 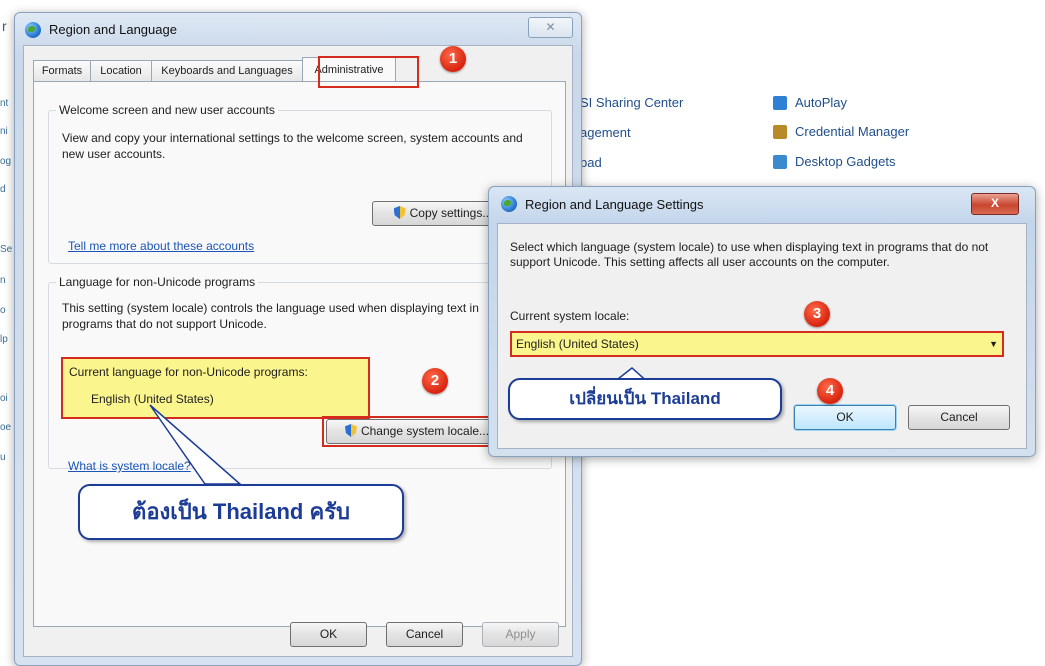 I want to click on callout-must-be-thailand: ต้องเป็น Thailand ครับ, so click(x=241, y=512).